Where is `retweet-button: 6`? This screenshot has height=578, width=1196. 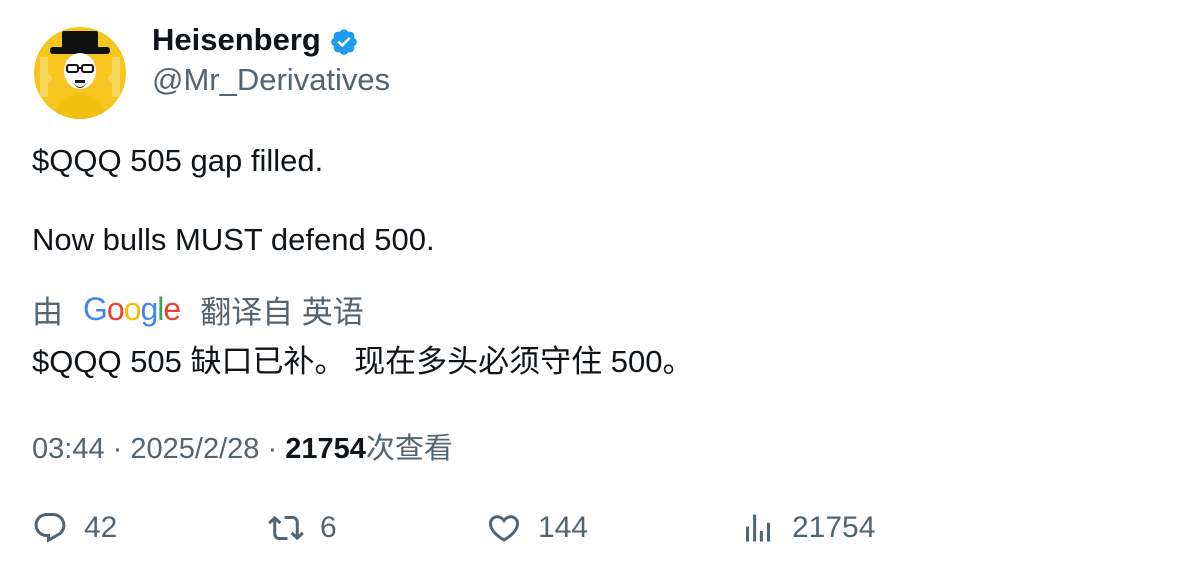
retweet-button: 6 is located at coordinates (302, 528).